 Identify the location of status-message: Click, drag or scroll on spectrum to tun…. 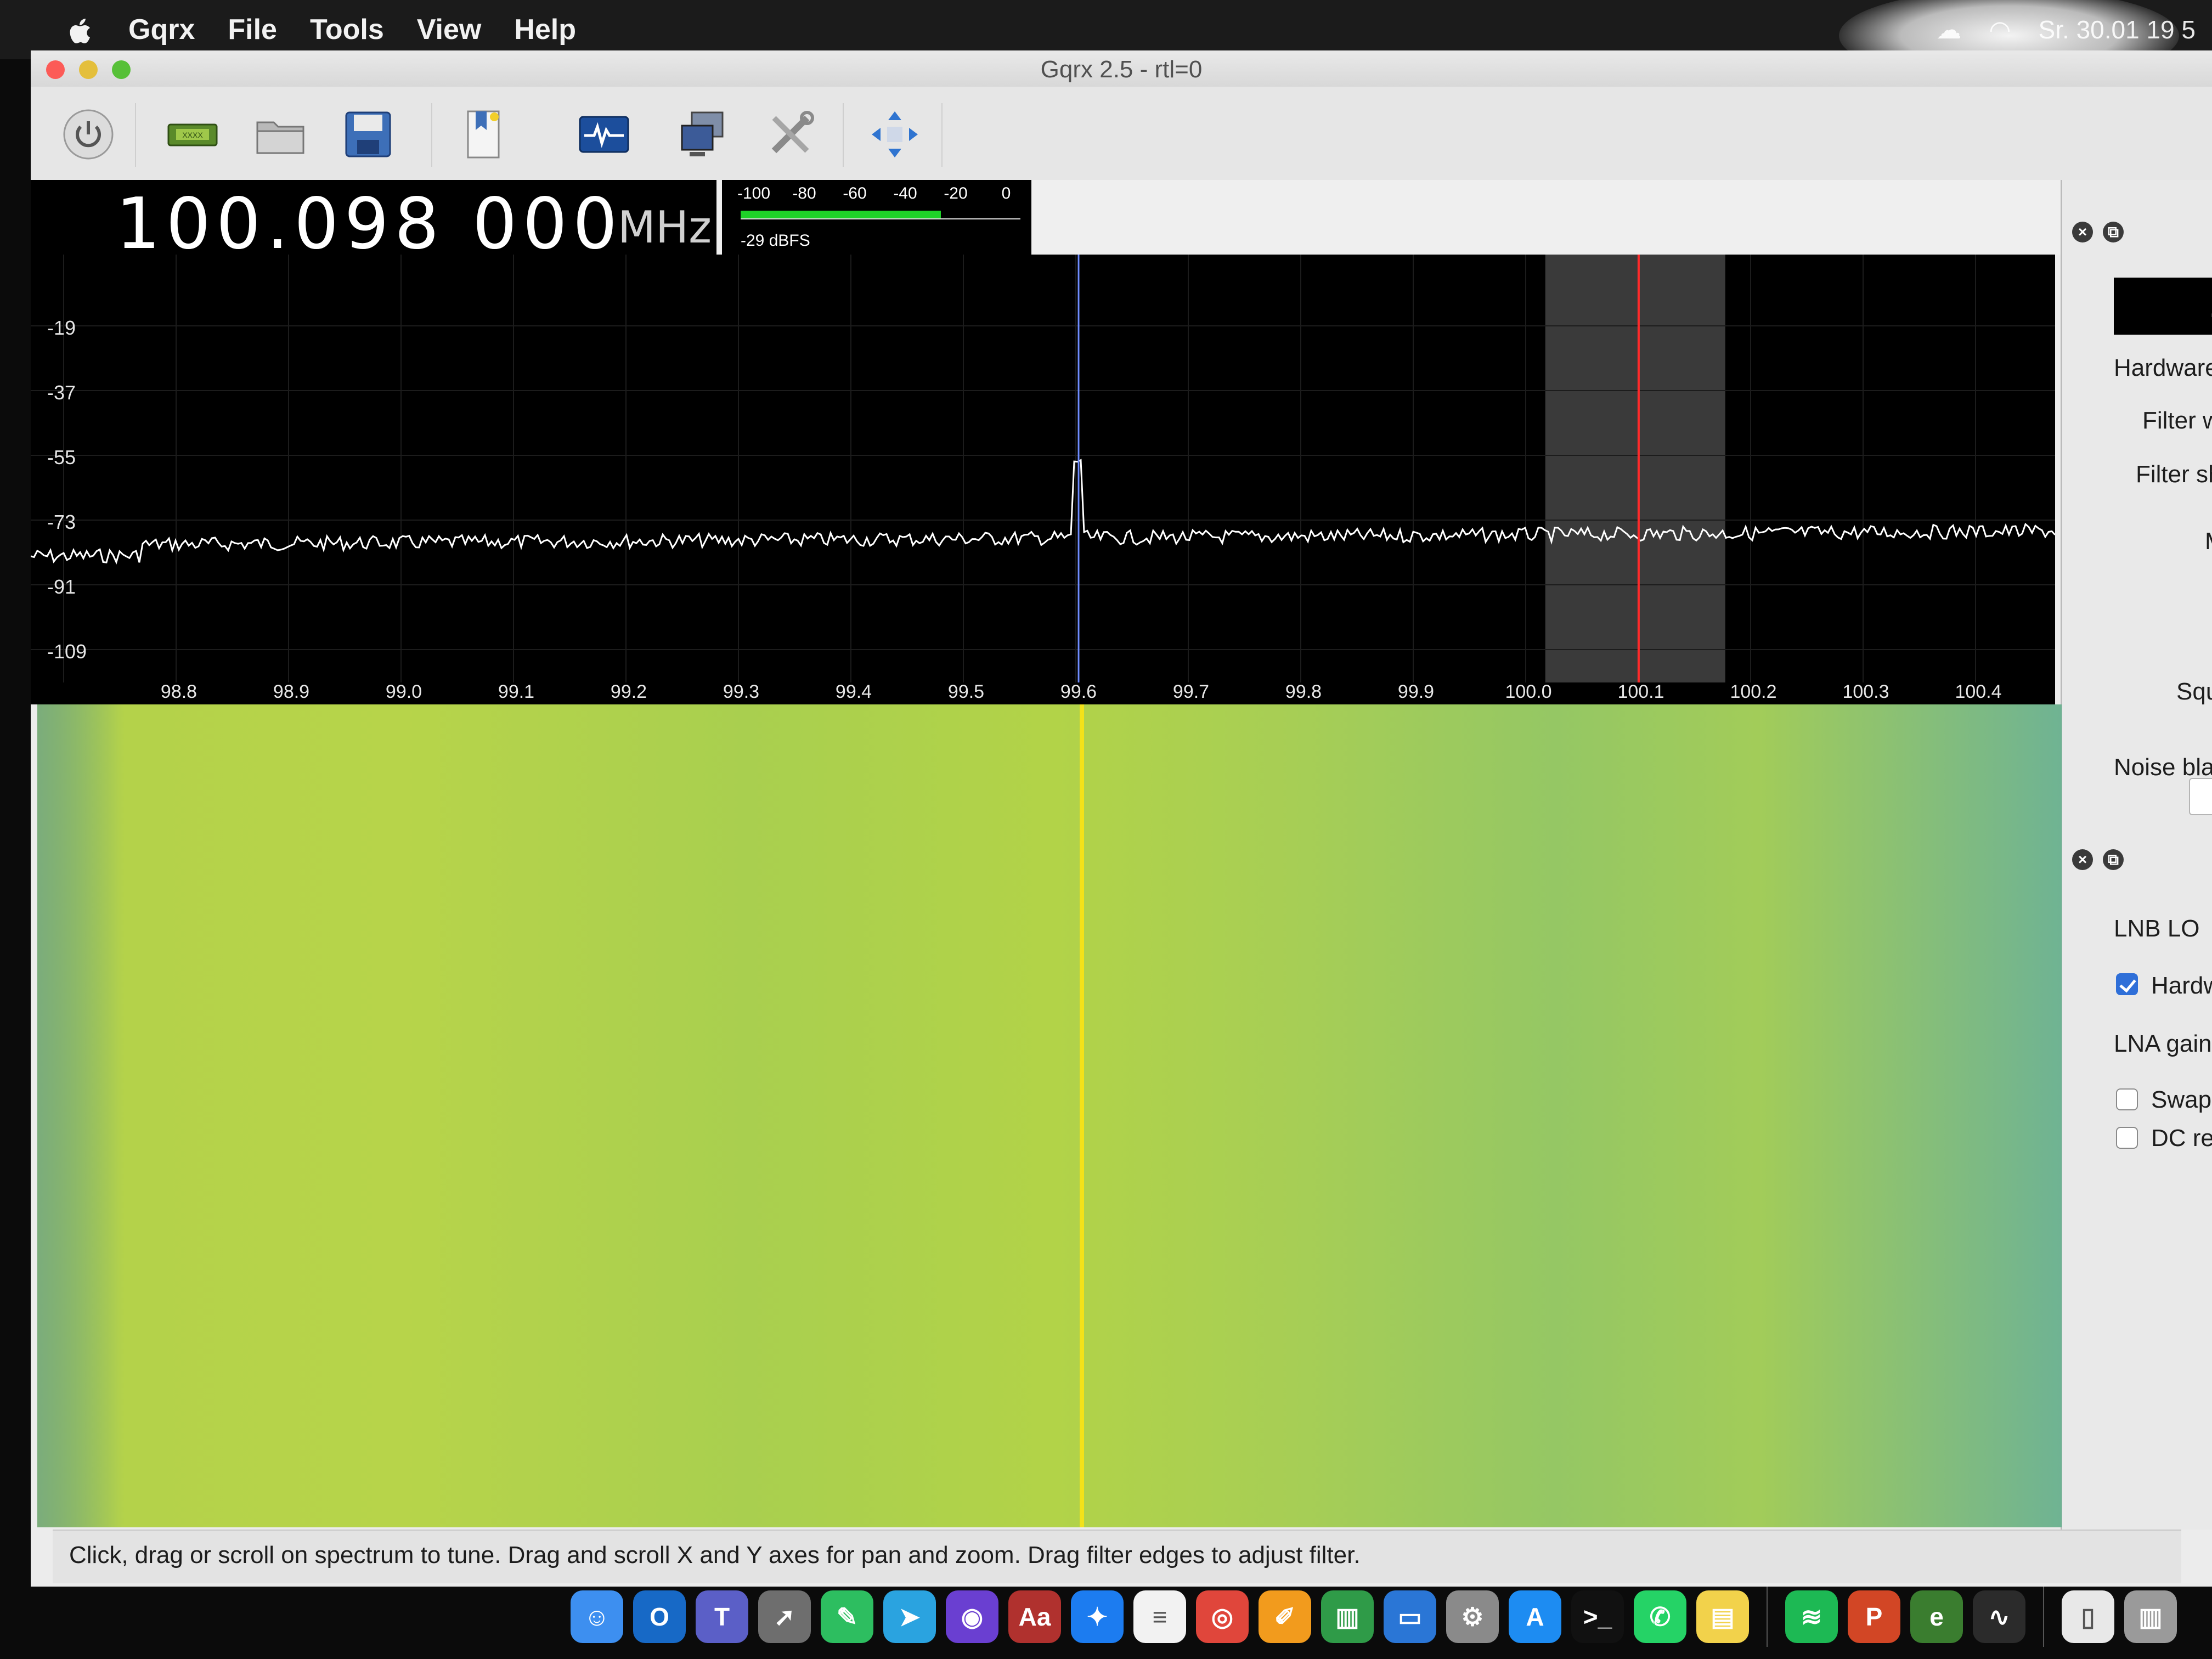
(715, 1555).